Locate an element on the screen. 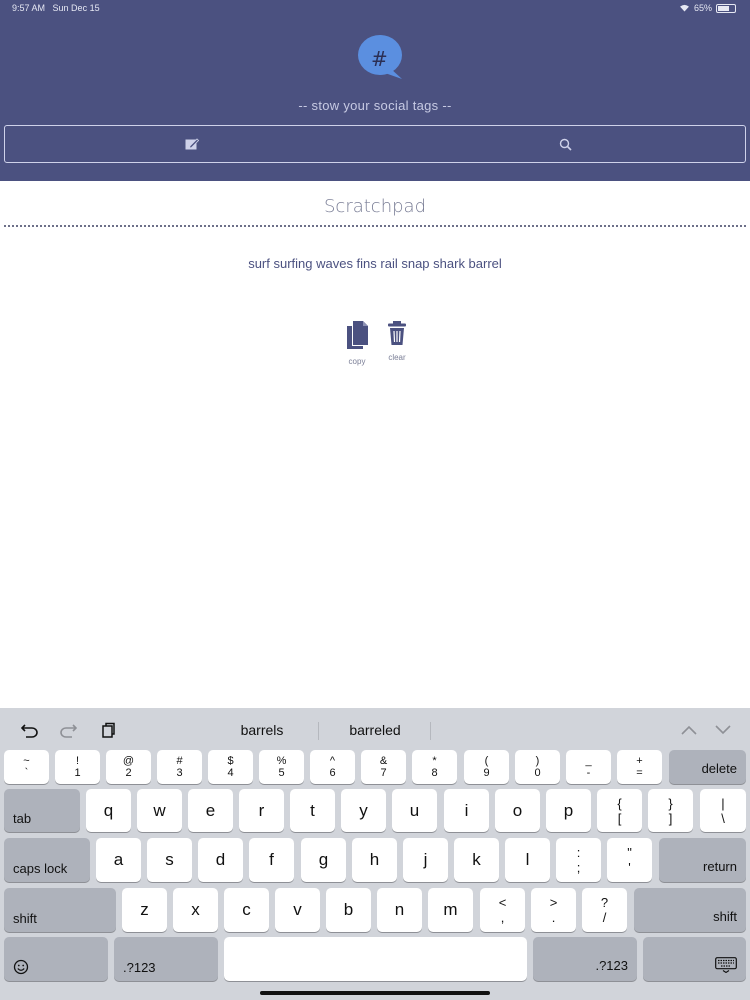 The height and width of the screenshot is (1000, 750). return-key: return is located at coordinates (702, 860).